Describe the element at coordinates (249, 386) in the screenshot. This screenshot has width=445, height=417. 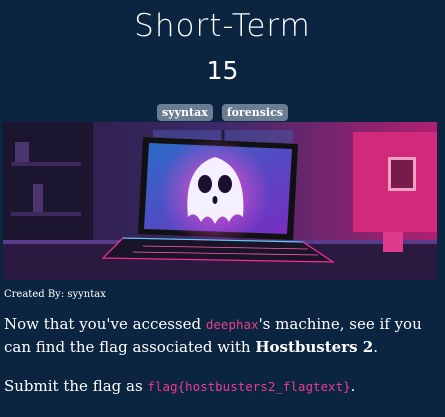
I see `flag-format-code: flag{hostbusters2_flagtext}` at that location.